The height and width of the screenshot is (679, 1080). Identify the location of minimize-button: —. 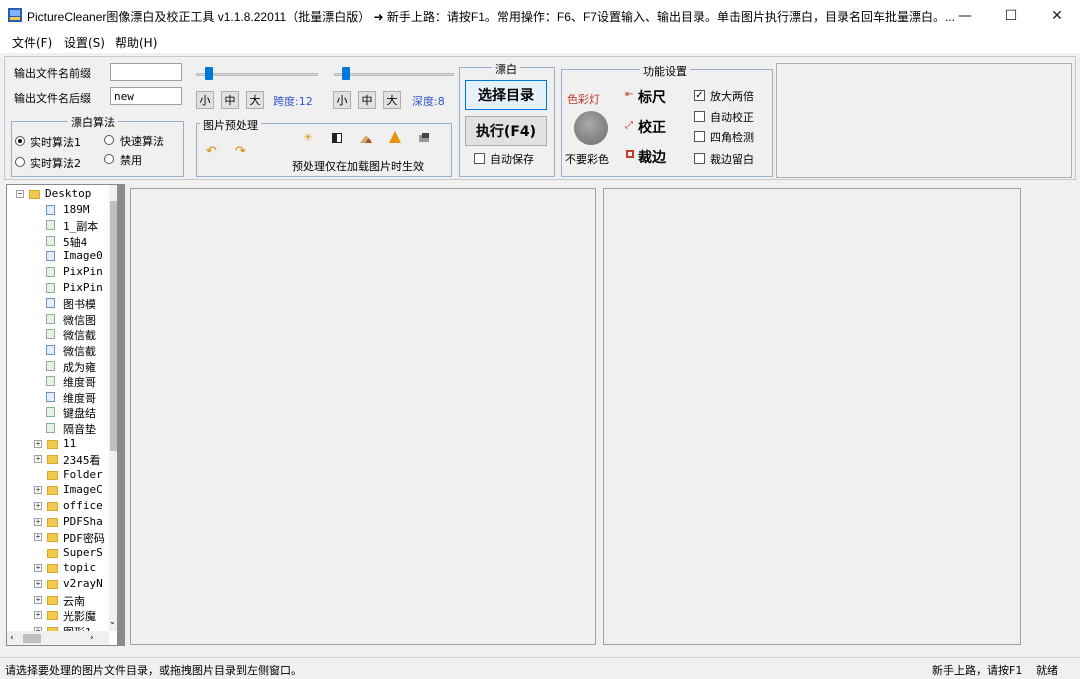
(965, 15).